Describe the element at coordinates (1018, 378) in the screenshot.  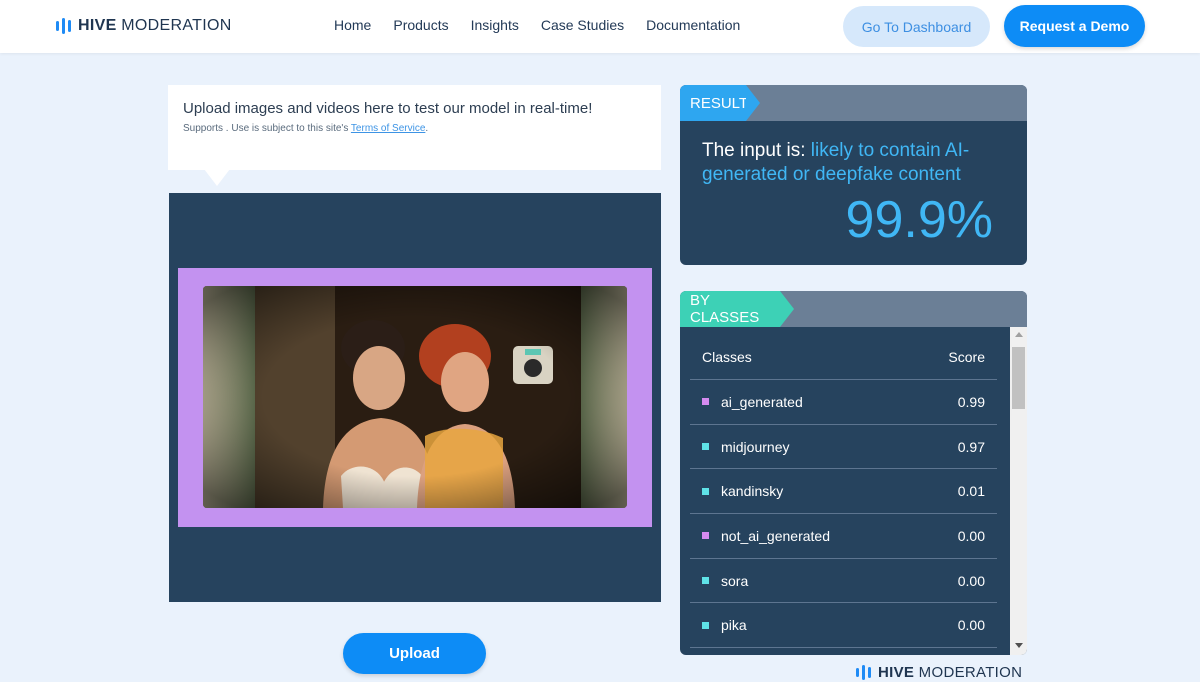
I see `scroll-thumb` at that location.